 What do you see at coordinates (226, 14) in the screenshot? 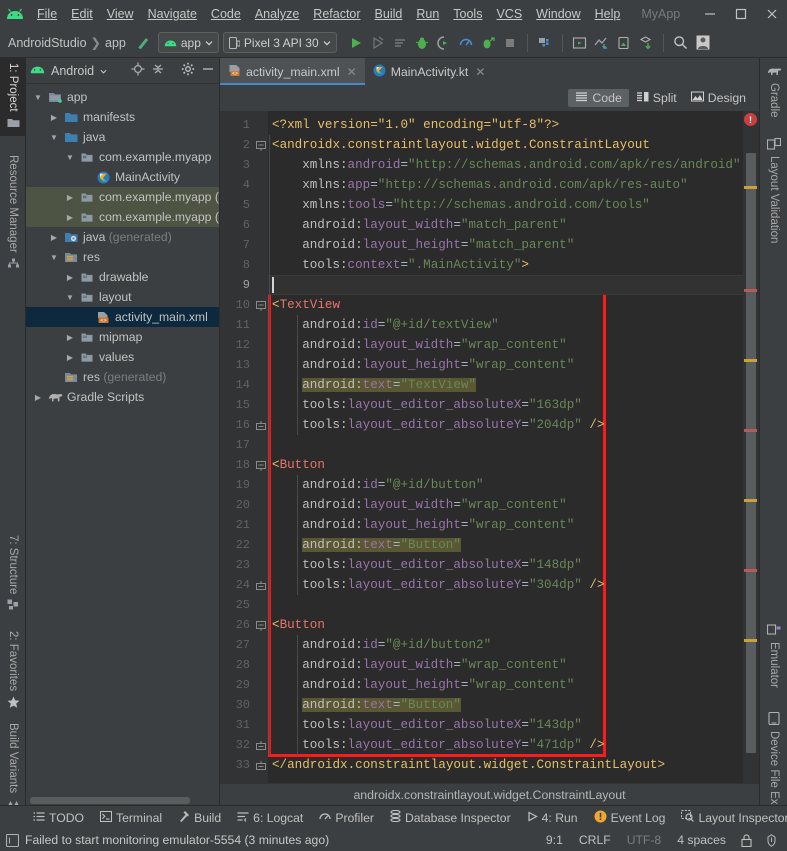
I see `menu-item-code: Code` at bounding box center [226, 14].